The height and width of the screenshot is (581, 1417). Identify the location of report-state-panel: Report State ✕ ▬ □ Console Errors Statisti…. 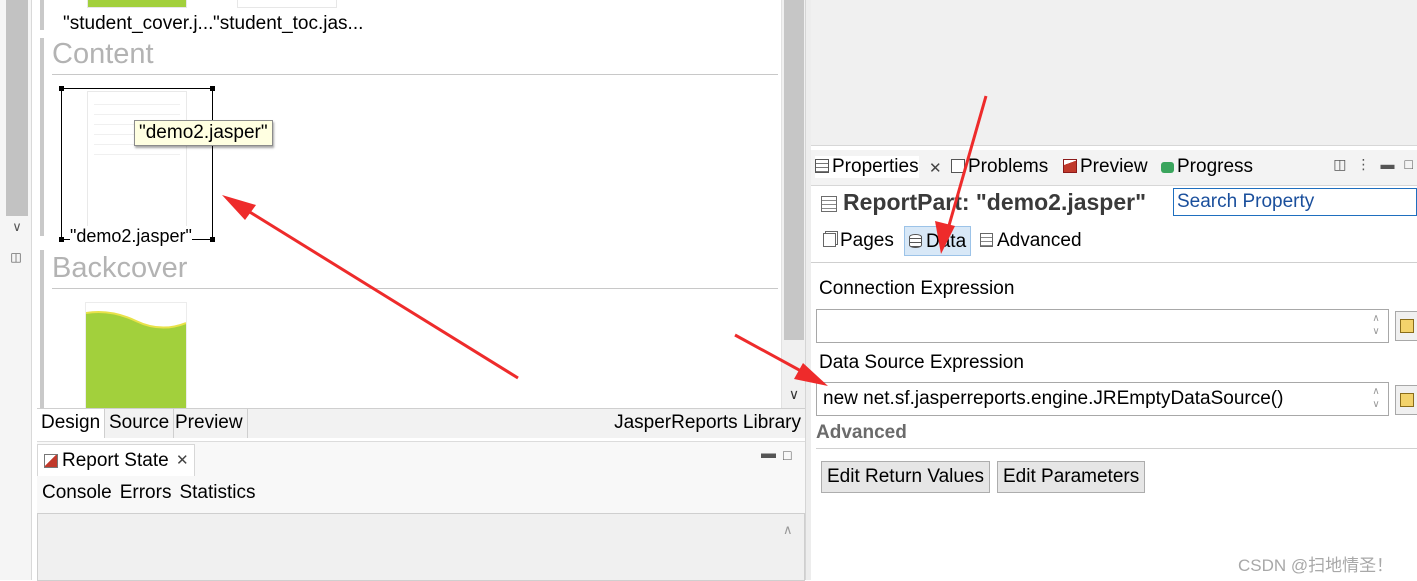
(421, 511).